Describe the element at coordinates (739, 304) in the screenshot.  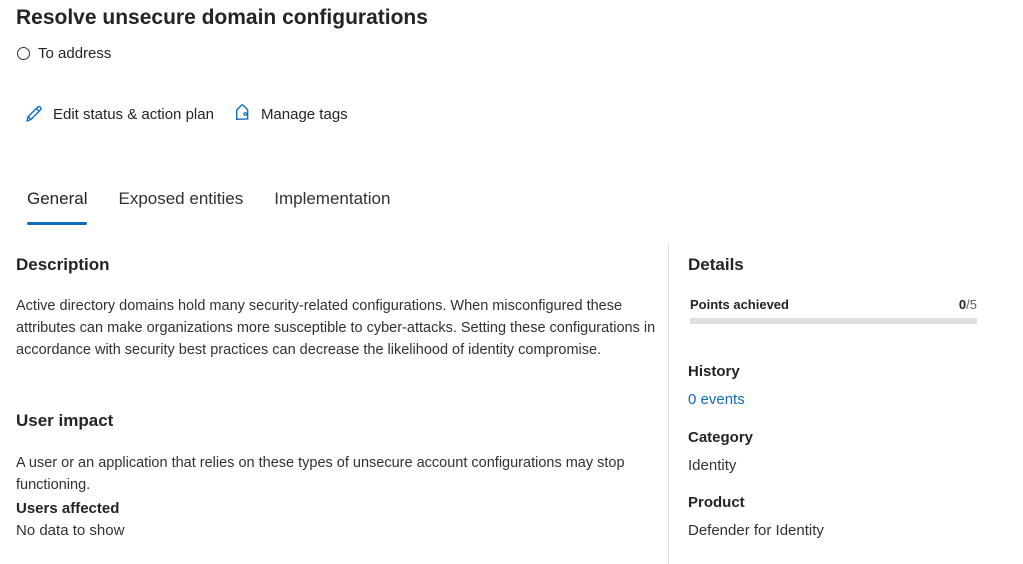
I see `points-achieved-label: Points achieved` at that location.